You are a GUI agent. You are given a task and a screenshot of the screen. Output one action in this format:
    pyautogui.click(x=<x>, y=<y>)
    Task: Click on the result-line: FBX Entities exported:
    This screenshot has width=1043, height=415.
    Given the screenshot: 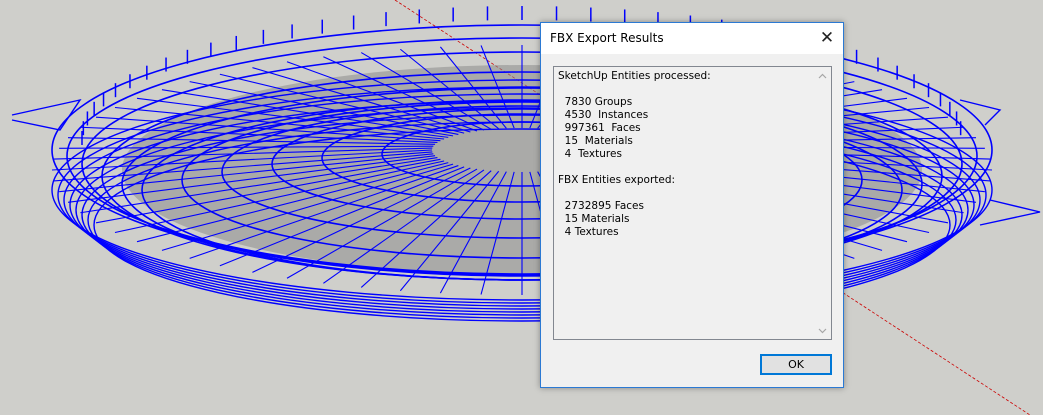 What is the action you would take?
    pyautogui.click(x=617, y=180)
    